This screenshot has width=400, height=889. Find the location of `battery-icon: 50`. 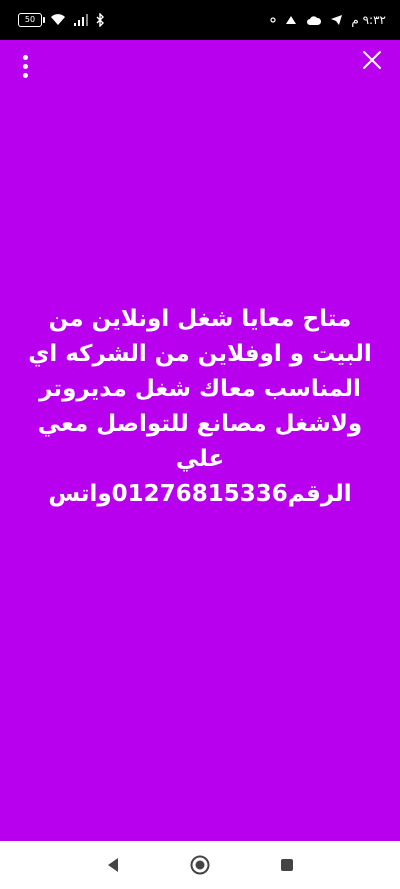

battery-icon: 50 is located at coordinates (31, 20).